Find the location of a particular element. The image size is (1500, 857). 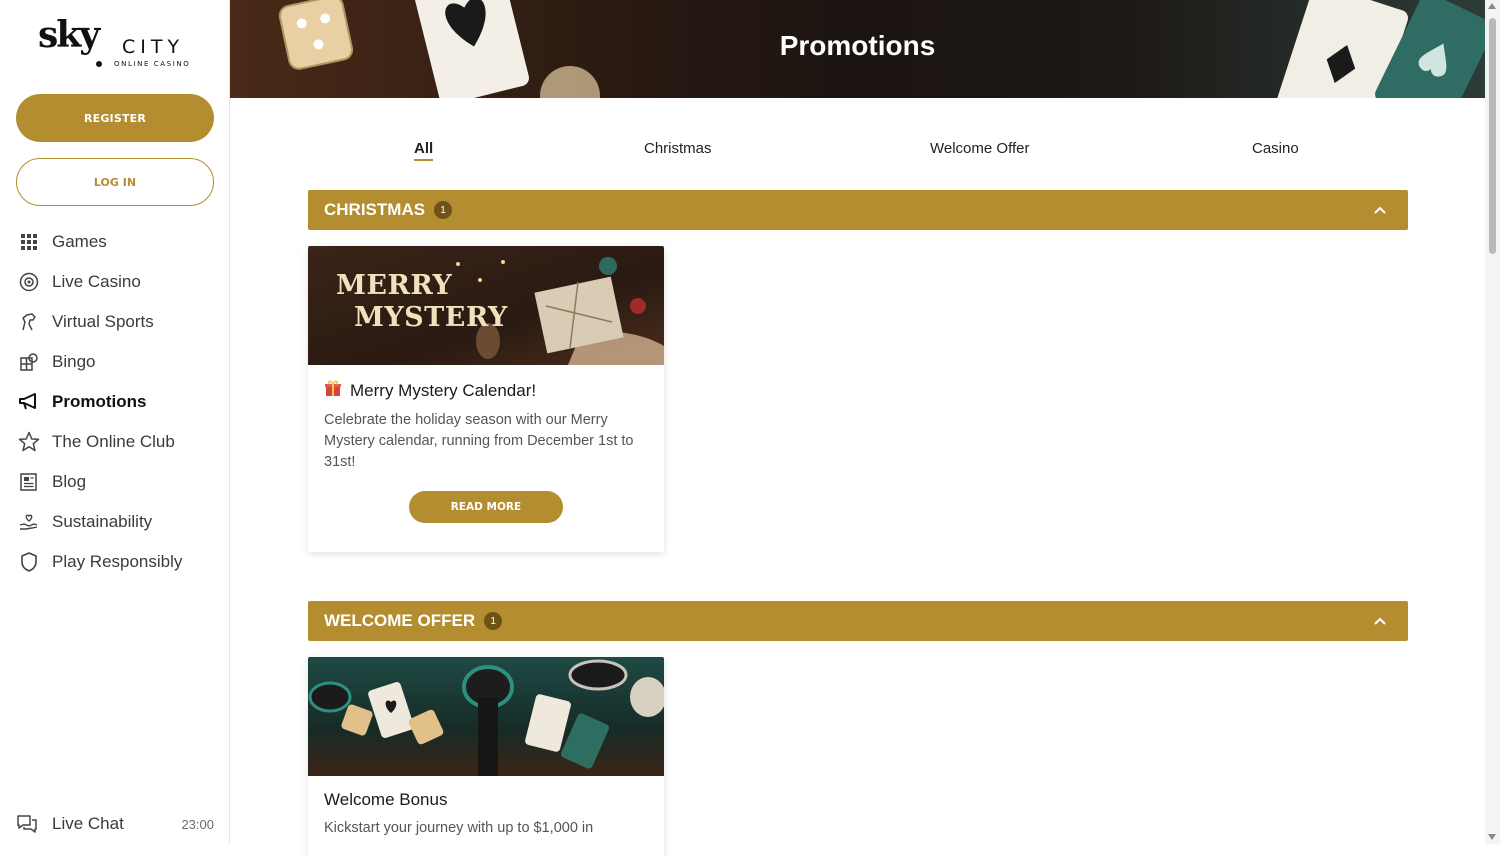

scrollbar-thumb is located at coordinates (1492, 136).